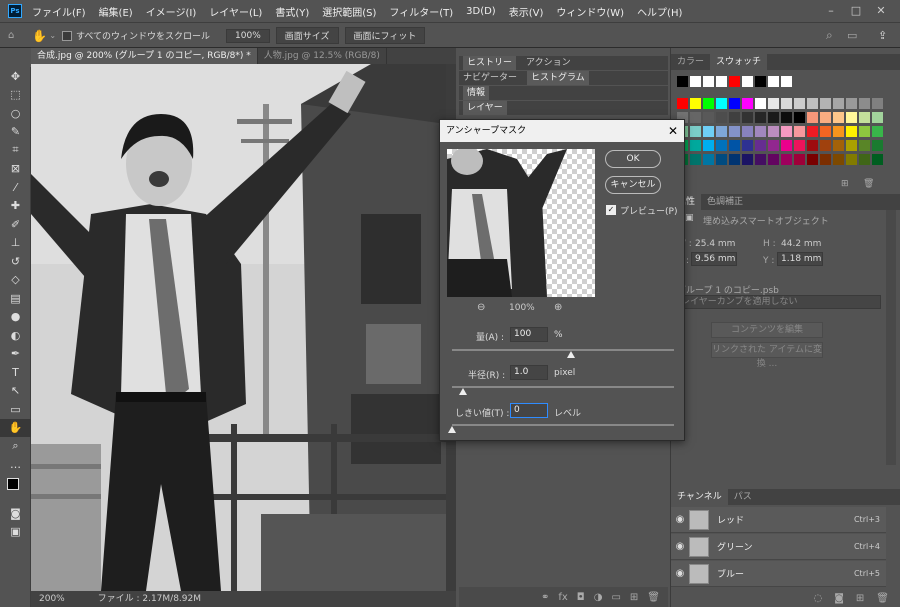 Image resolution: width=900 pixels, height=607 pixels. What do you see at coordinates (15, 132) in the screenshot?
I see `quick-select-tool-icon: ✎` at bounding box center [15, 132].